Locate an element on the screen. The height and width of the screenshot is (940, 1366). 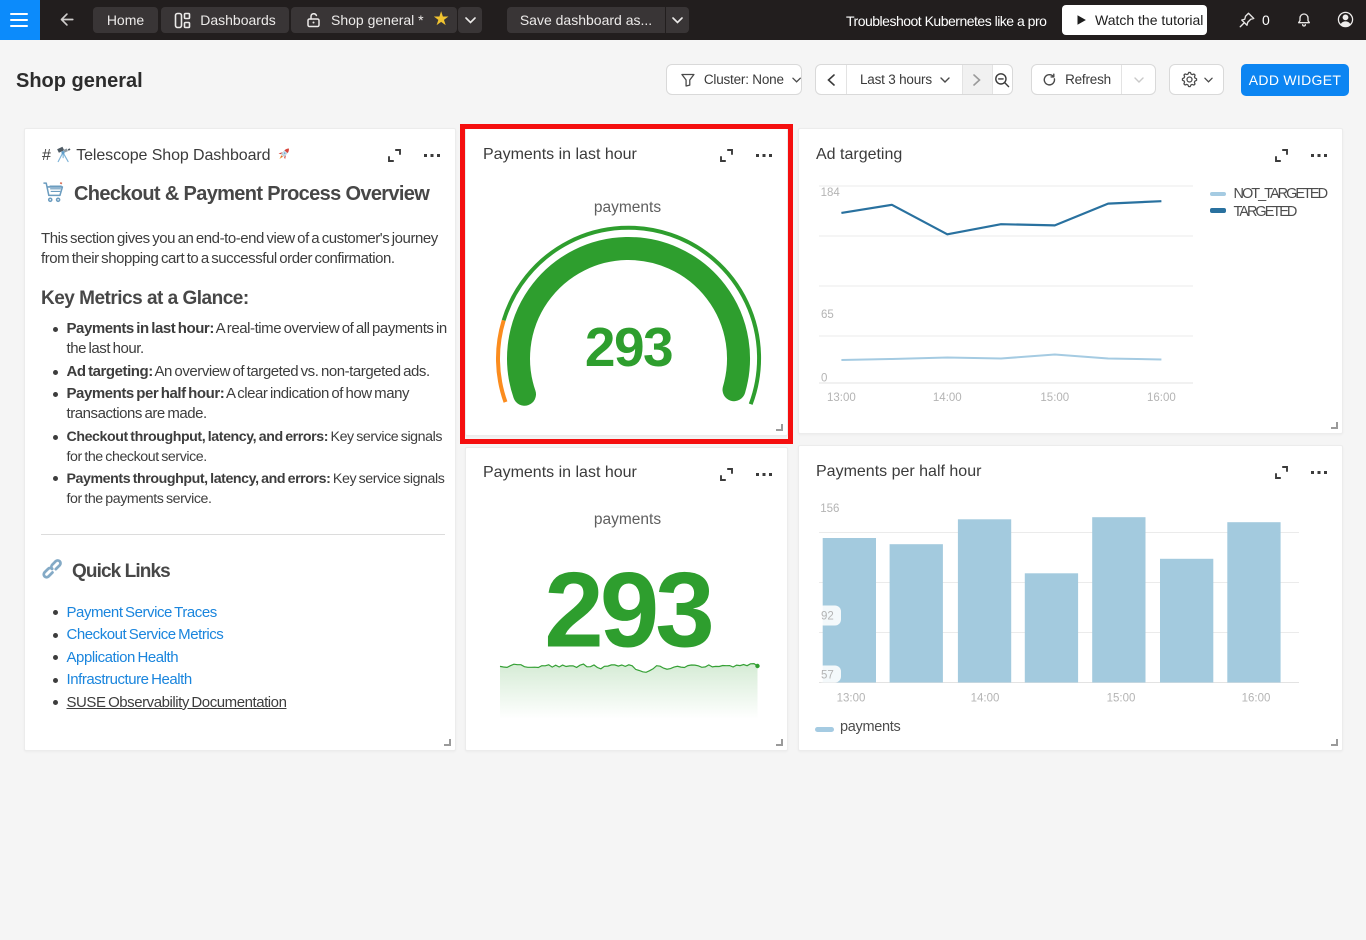
svg-text: 156 is located at coordinates (829, 509).